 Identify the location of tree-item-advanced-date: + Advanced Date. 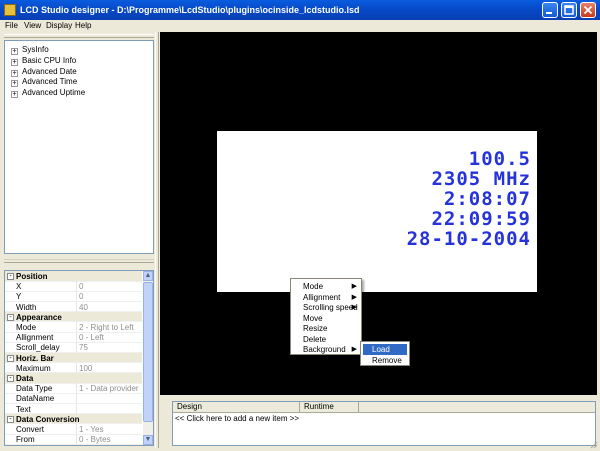
(44, 72).